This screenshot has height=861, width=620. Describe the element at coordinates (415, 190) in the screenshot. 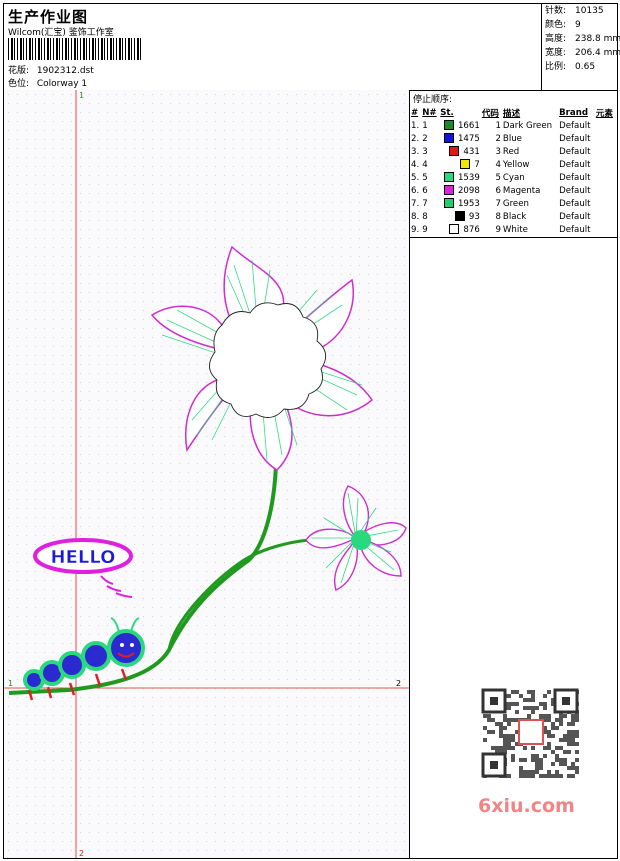

I see `row-index: 6.` at that location.